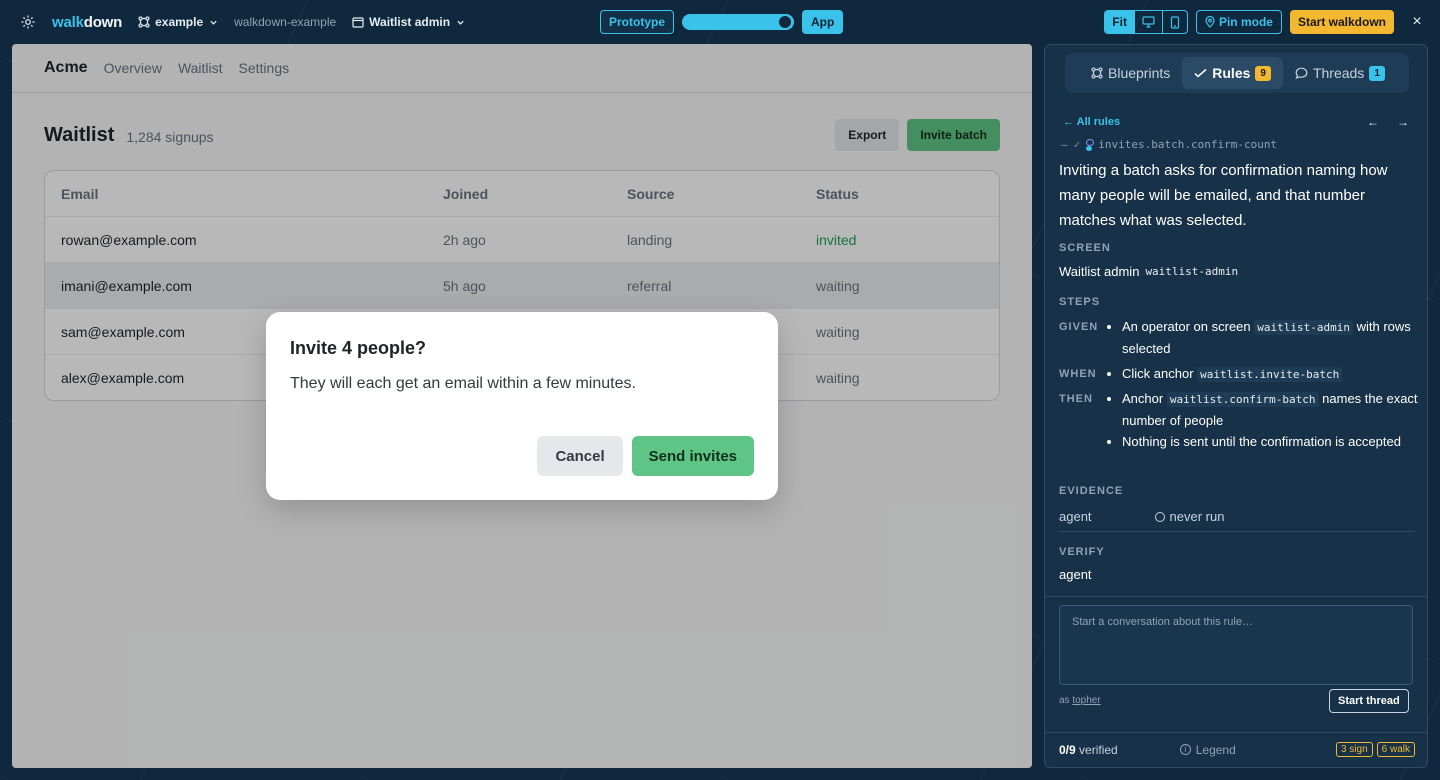 This screenshot has height=780, width=1440. I want to click on brand-logo: walkdown, so click(87, 22).